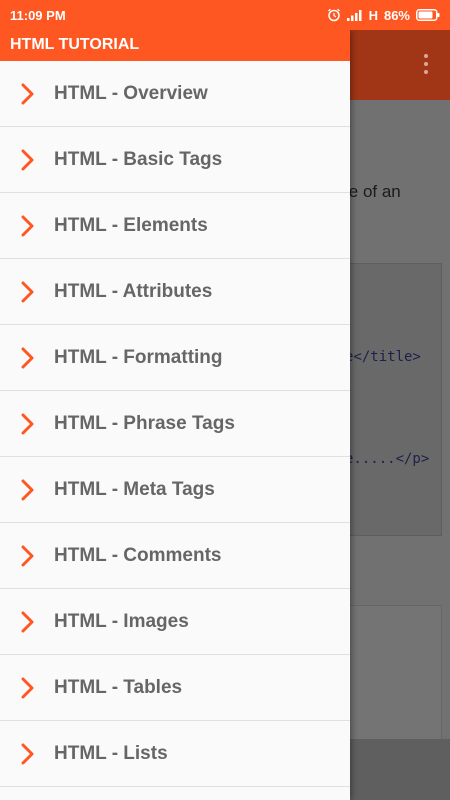  What do you see at coordinates (121, 621) in the screenshot?
I see `drawer-item-label: HTML - Images` at bounding box center [121, 621].